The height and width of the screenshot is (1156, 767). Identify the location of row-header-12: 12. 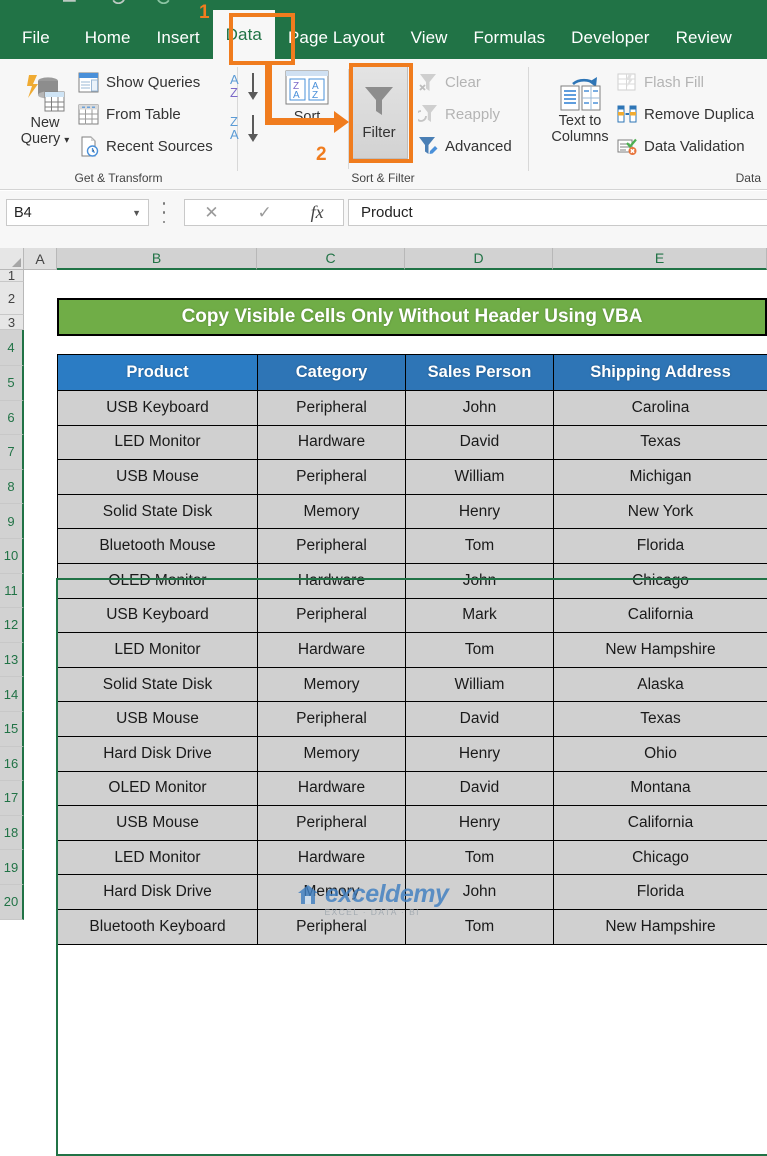
(12, 625).